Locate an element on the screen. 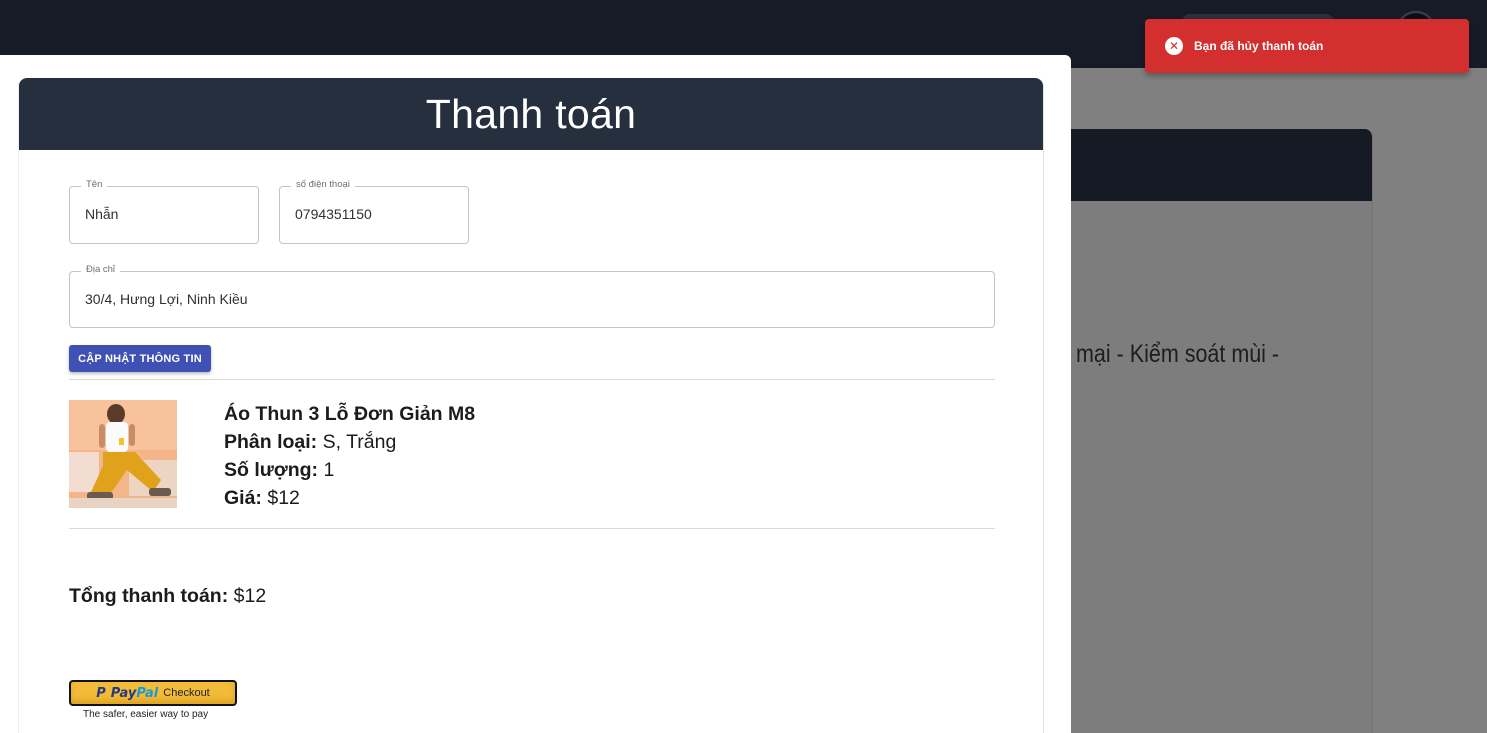 This screenshot has width=1487, height=733. variant-value: S, Trắng is located at coordinates (359, 442).